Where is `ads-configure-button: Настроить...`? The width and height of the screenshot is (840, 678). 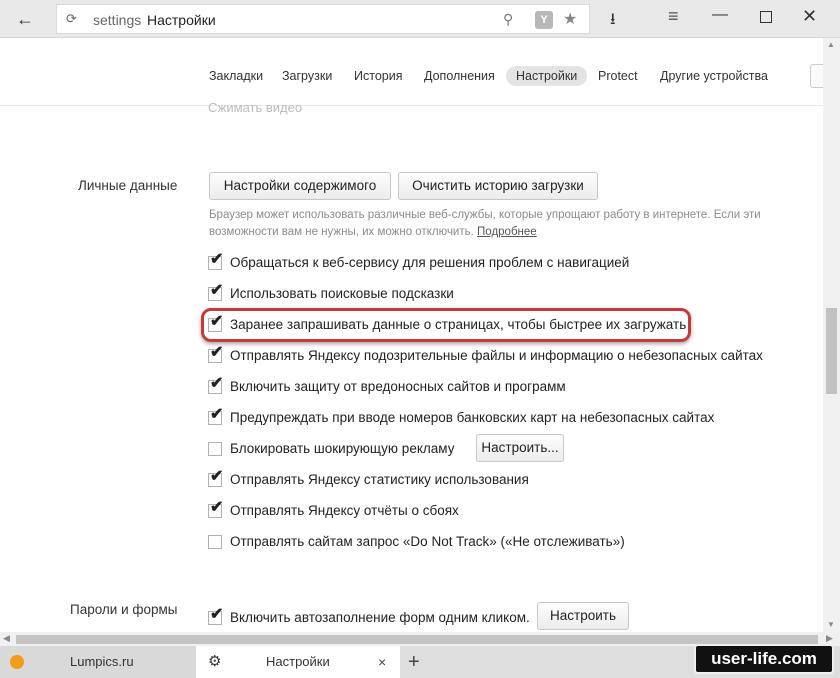
ads-configure-button: Настроить... is located at coordinates (520, 448).